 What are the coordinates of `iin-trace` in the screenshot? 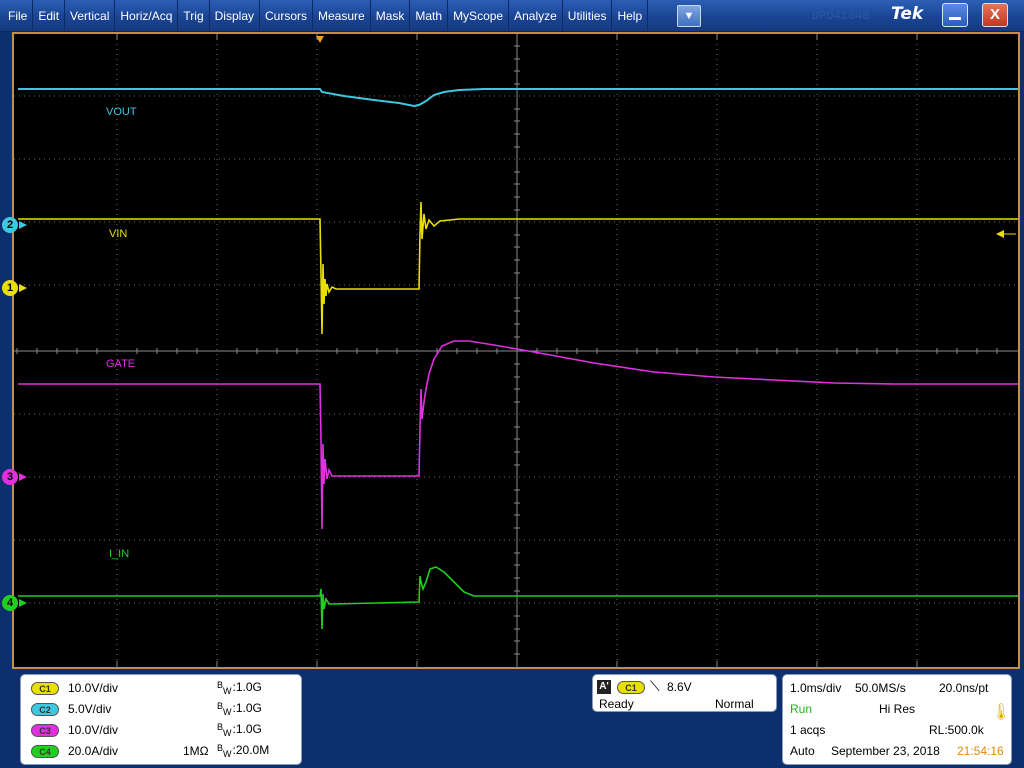 It's located at (518, 598).